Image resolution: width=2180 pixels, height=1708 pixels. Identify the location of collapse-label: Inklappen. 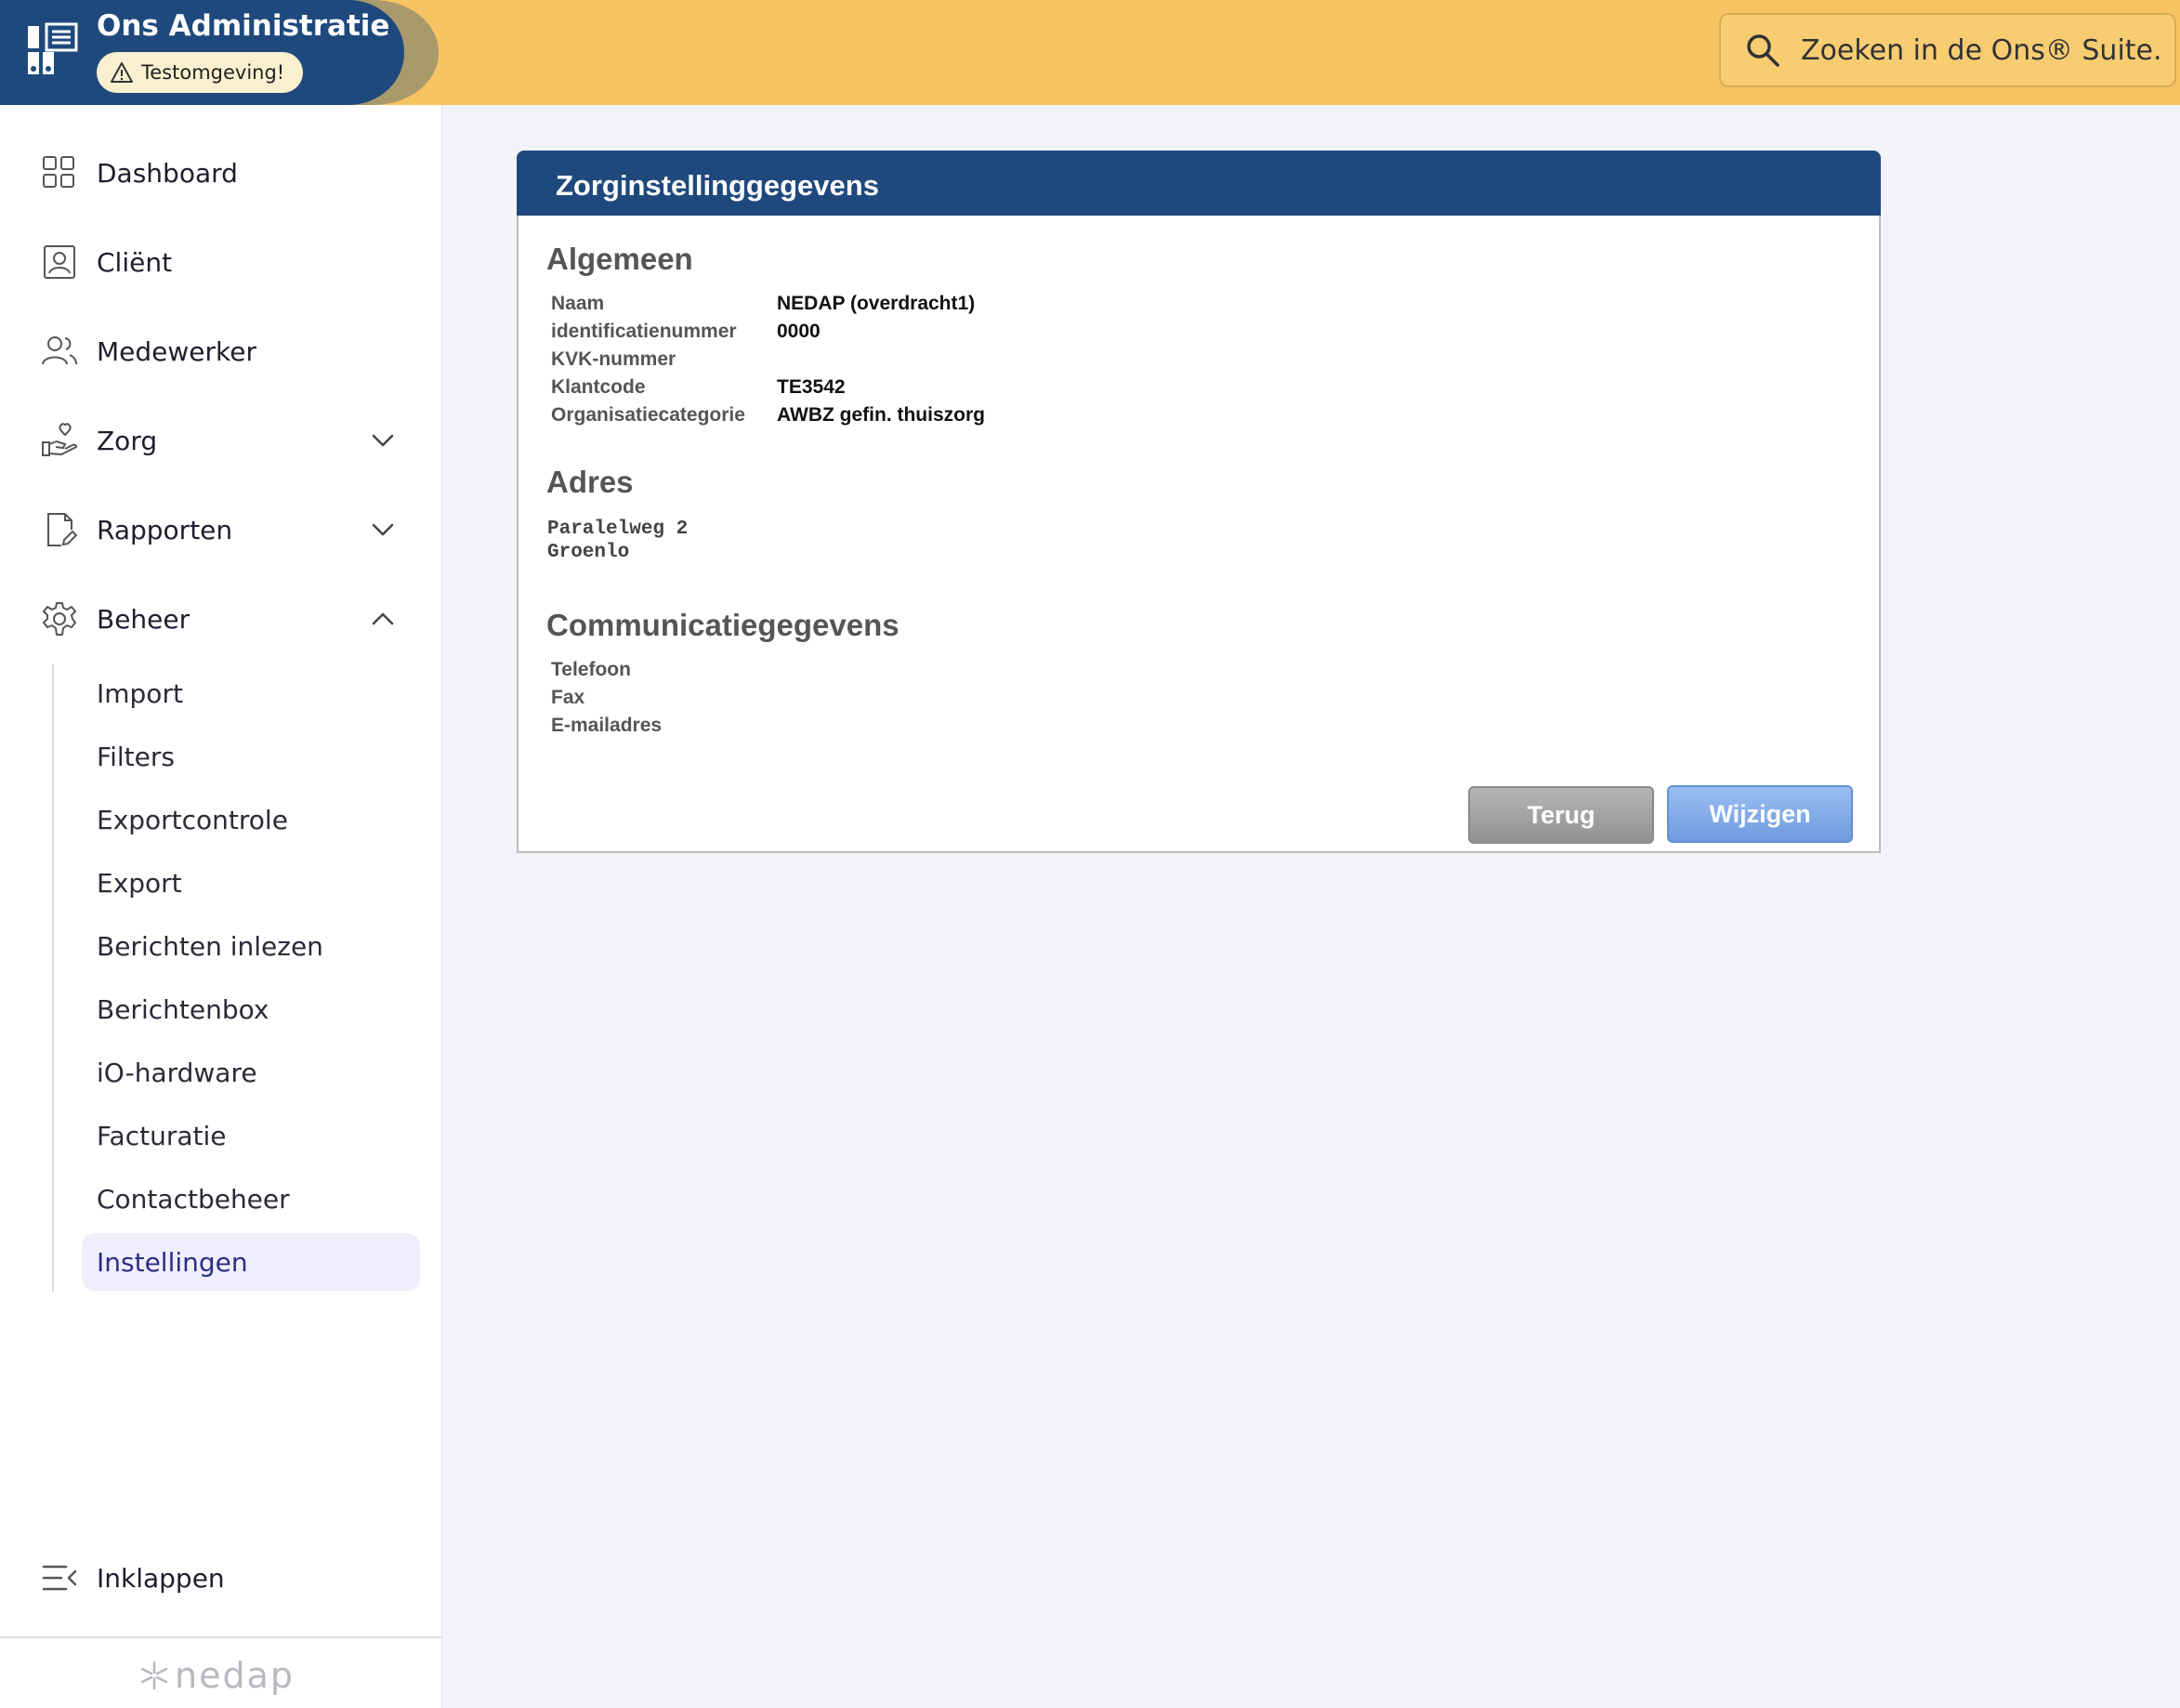
(161, 1578).